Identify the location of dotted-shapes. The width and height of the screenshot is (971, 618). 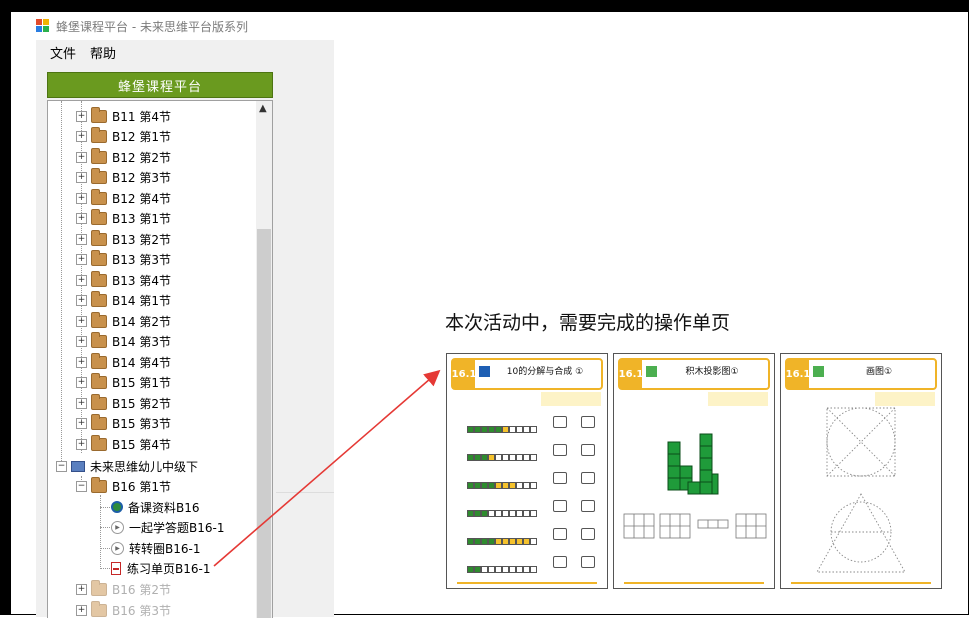
(861, 471).